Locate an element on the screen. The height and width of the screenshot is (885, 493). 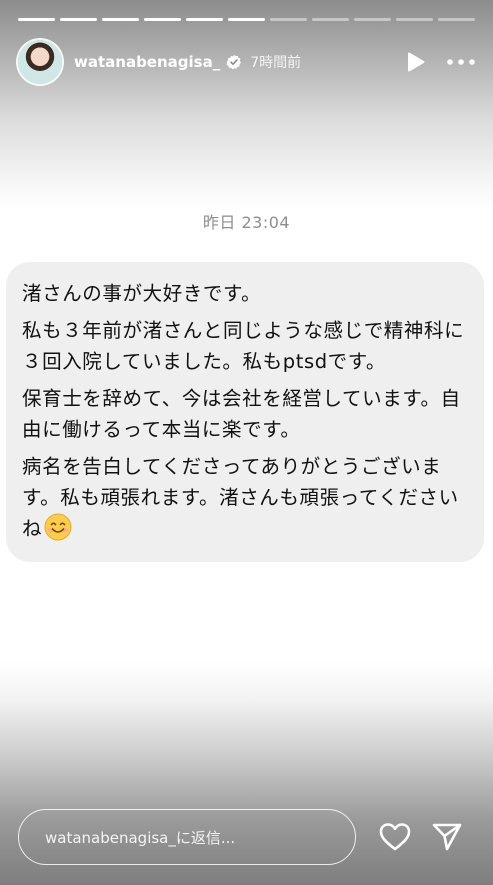
story-header: watanabenagisa_ 7時間前 is located at coordinates (246, 62).